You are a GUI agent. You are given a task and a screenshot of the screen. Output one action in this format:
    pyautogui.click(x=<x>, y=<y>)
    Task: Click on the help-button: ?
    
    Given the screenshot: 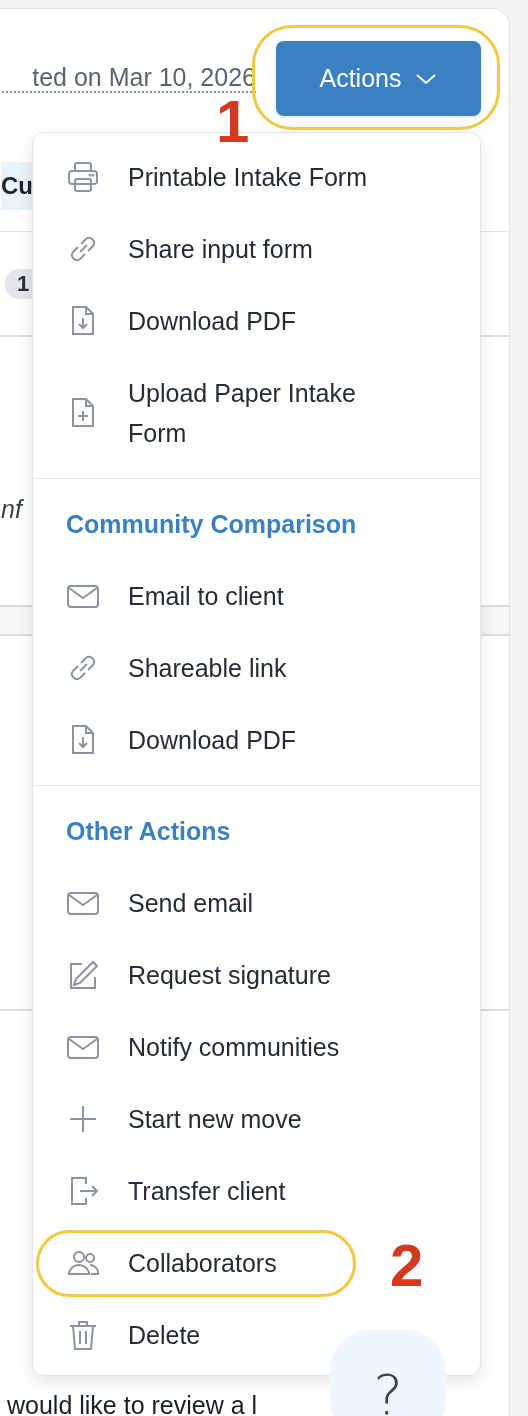 What is the action you would take?
    pyautogui.click(x=388, y=1373)
    